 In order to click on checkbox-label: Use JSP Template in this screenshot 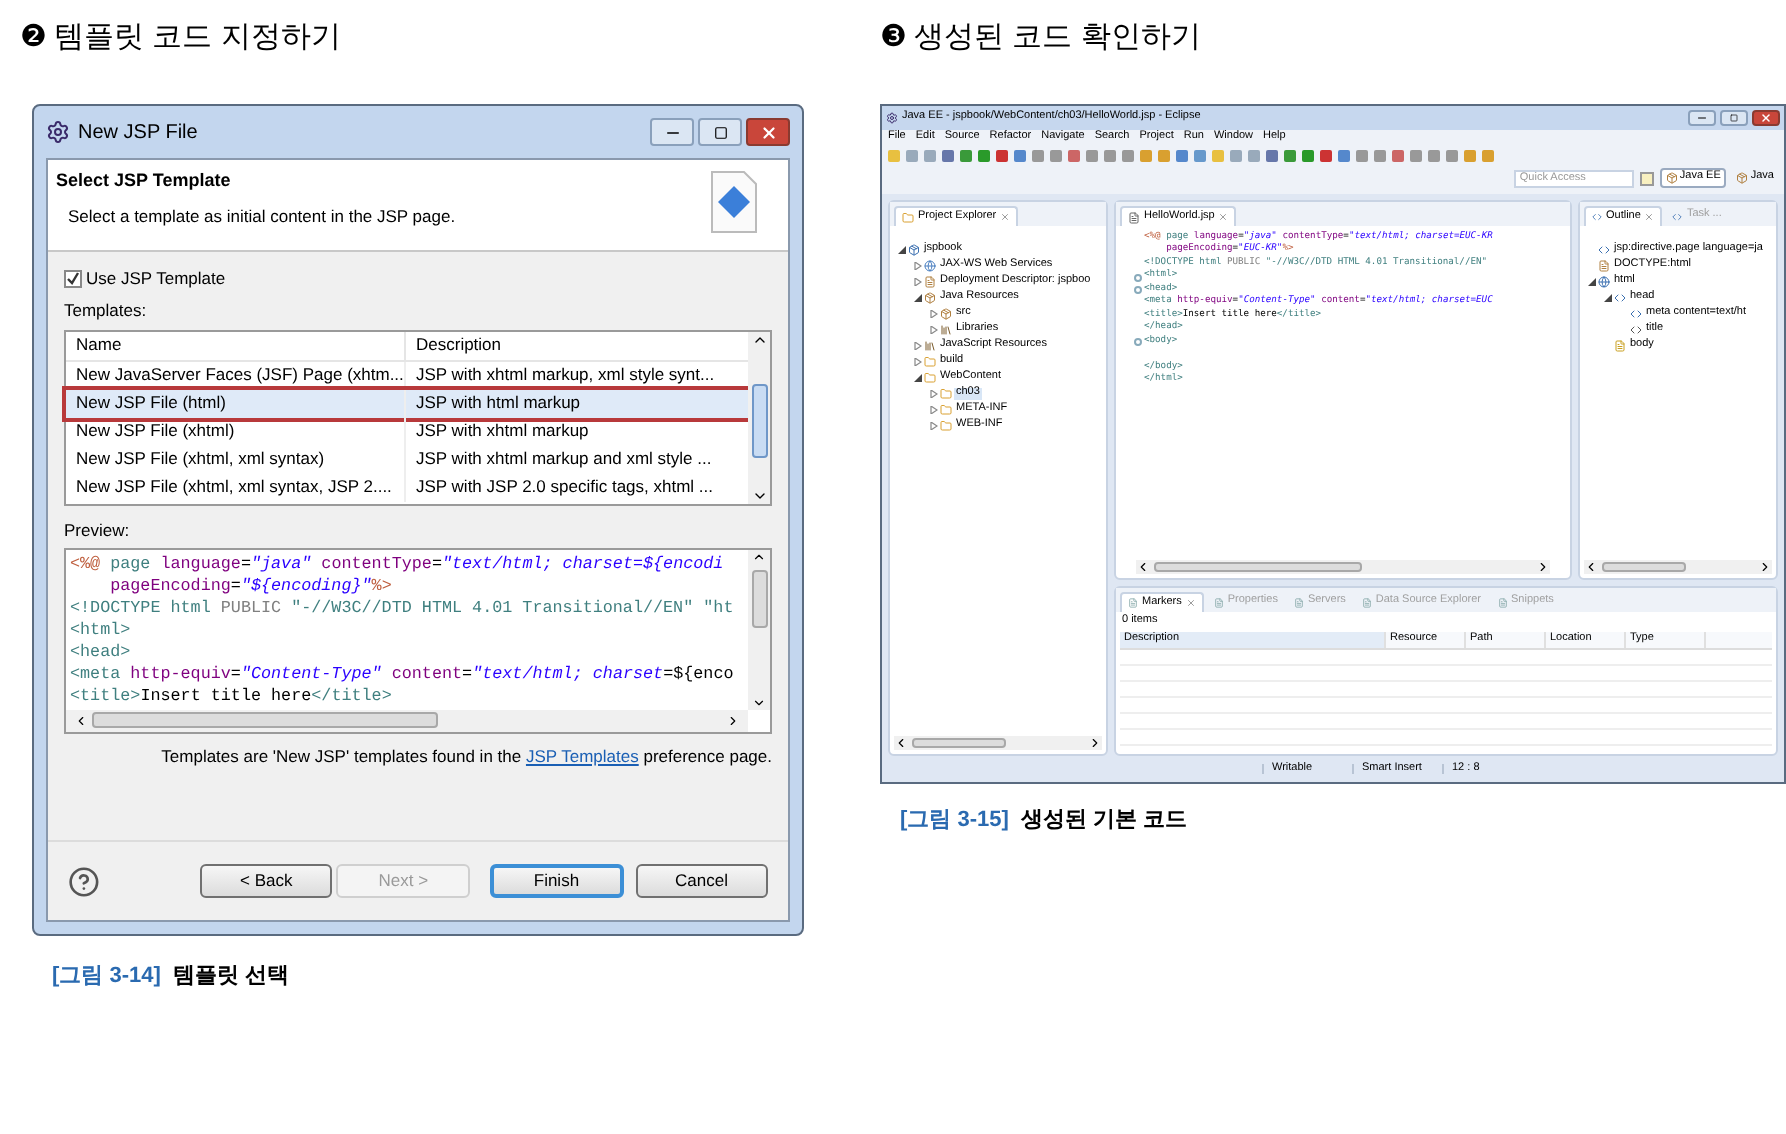, I will do `click(156, 278)`.